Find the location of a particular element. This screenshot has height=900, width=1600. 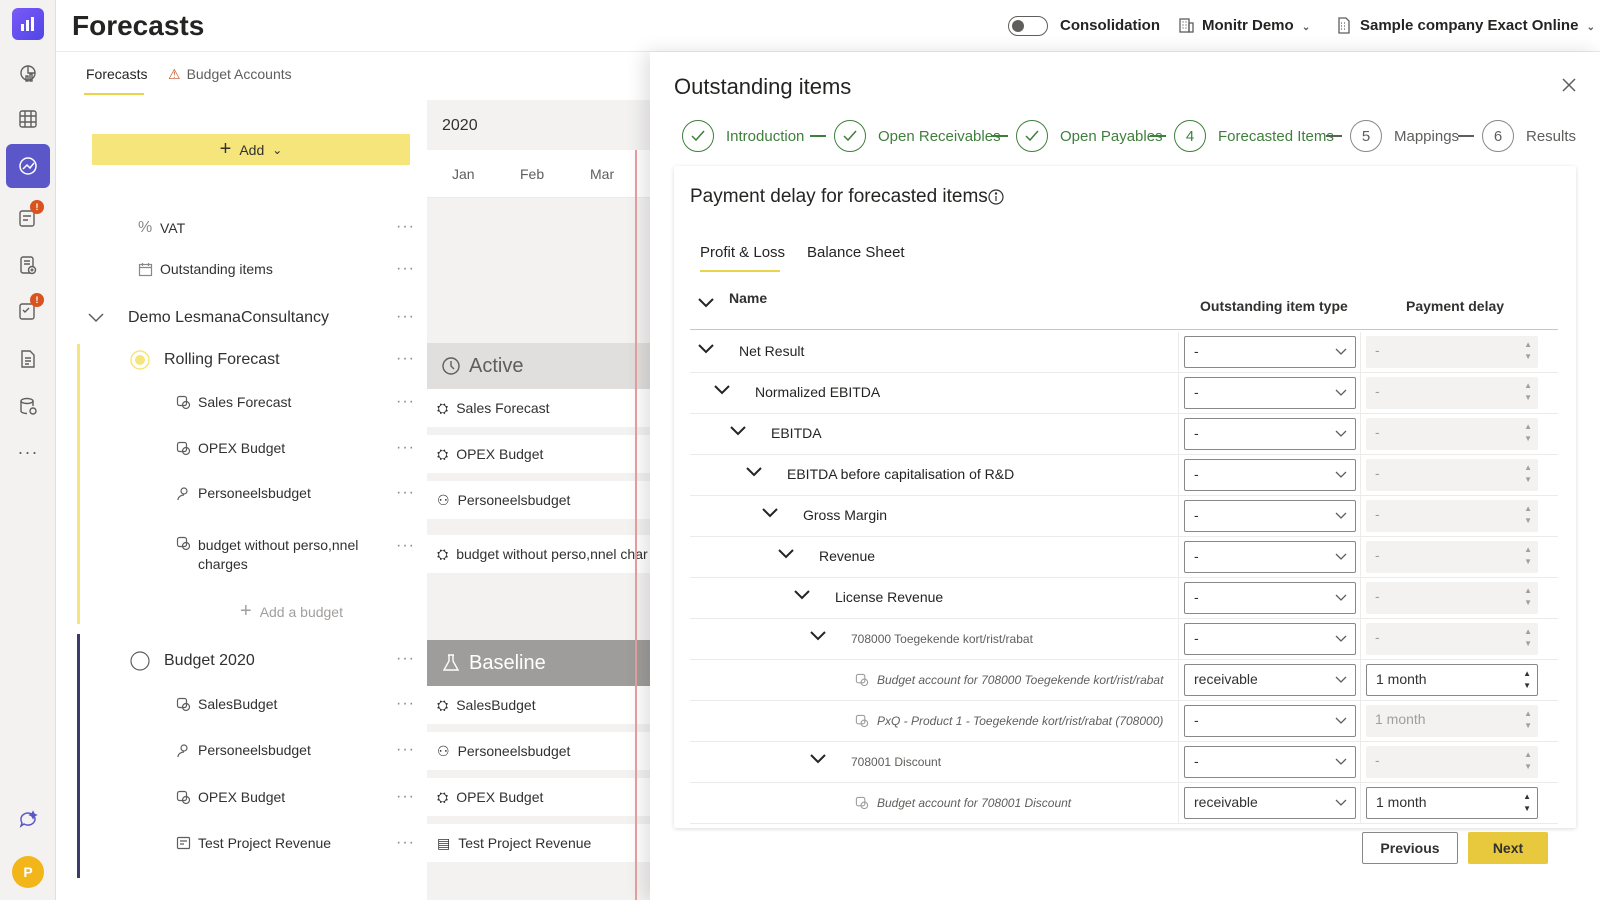

tab-balance-sheet: Balance Sheet is located at coordinates (856, 252).